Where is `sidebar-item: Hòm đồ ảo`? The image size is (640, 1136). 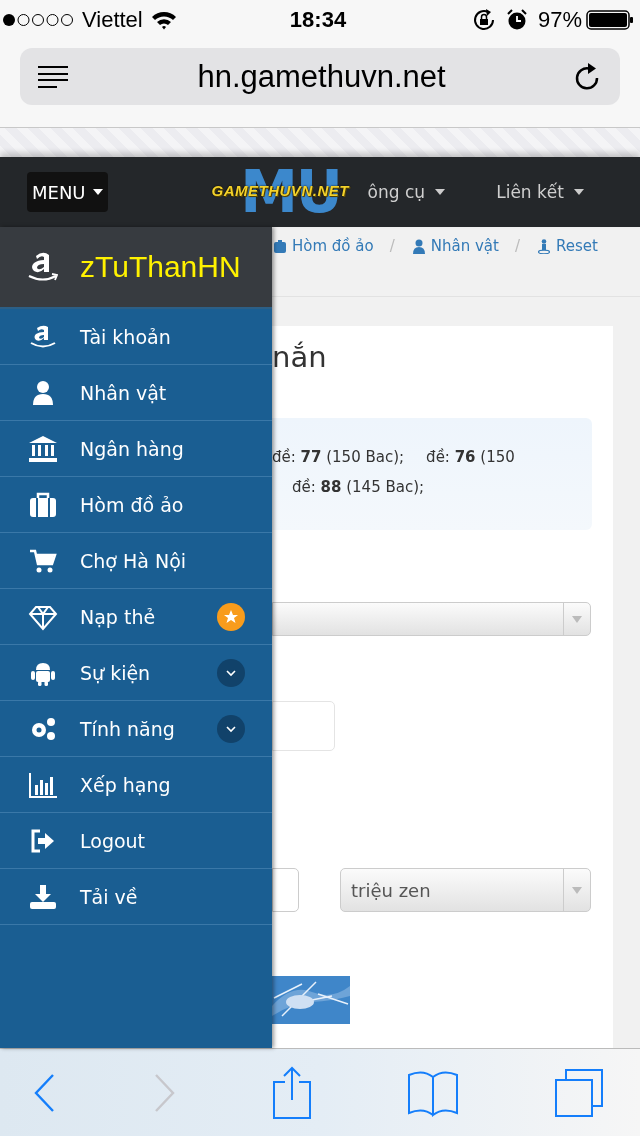
sidebar-item: Hòm đồ ảo is located at coordinates (136, 505).